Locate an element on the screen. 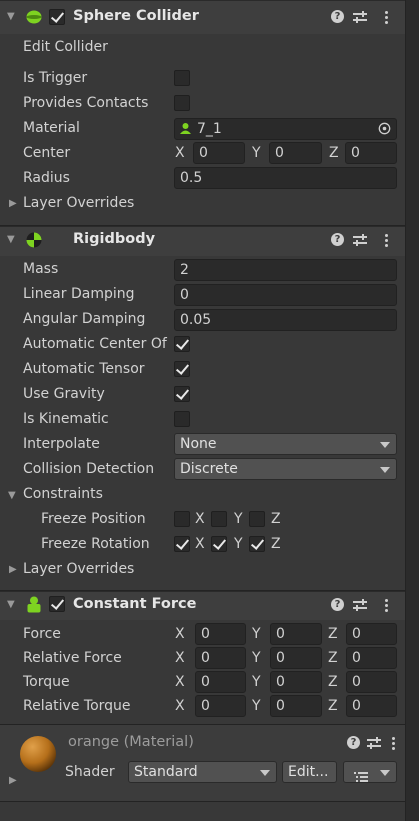 The image size is (419, 821). interpolate-dropdown: None is located at coordinates (285, 444).